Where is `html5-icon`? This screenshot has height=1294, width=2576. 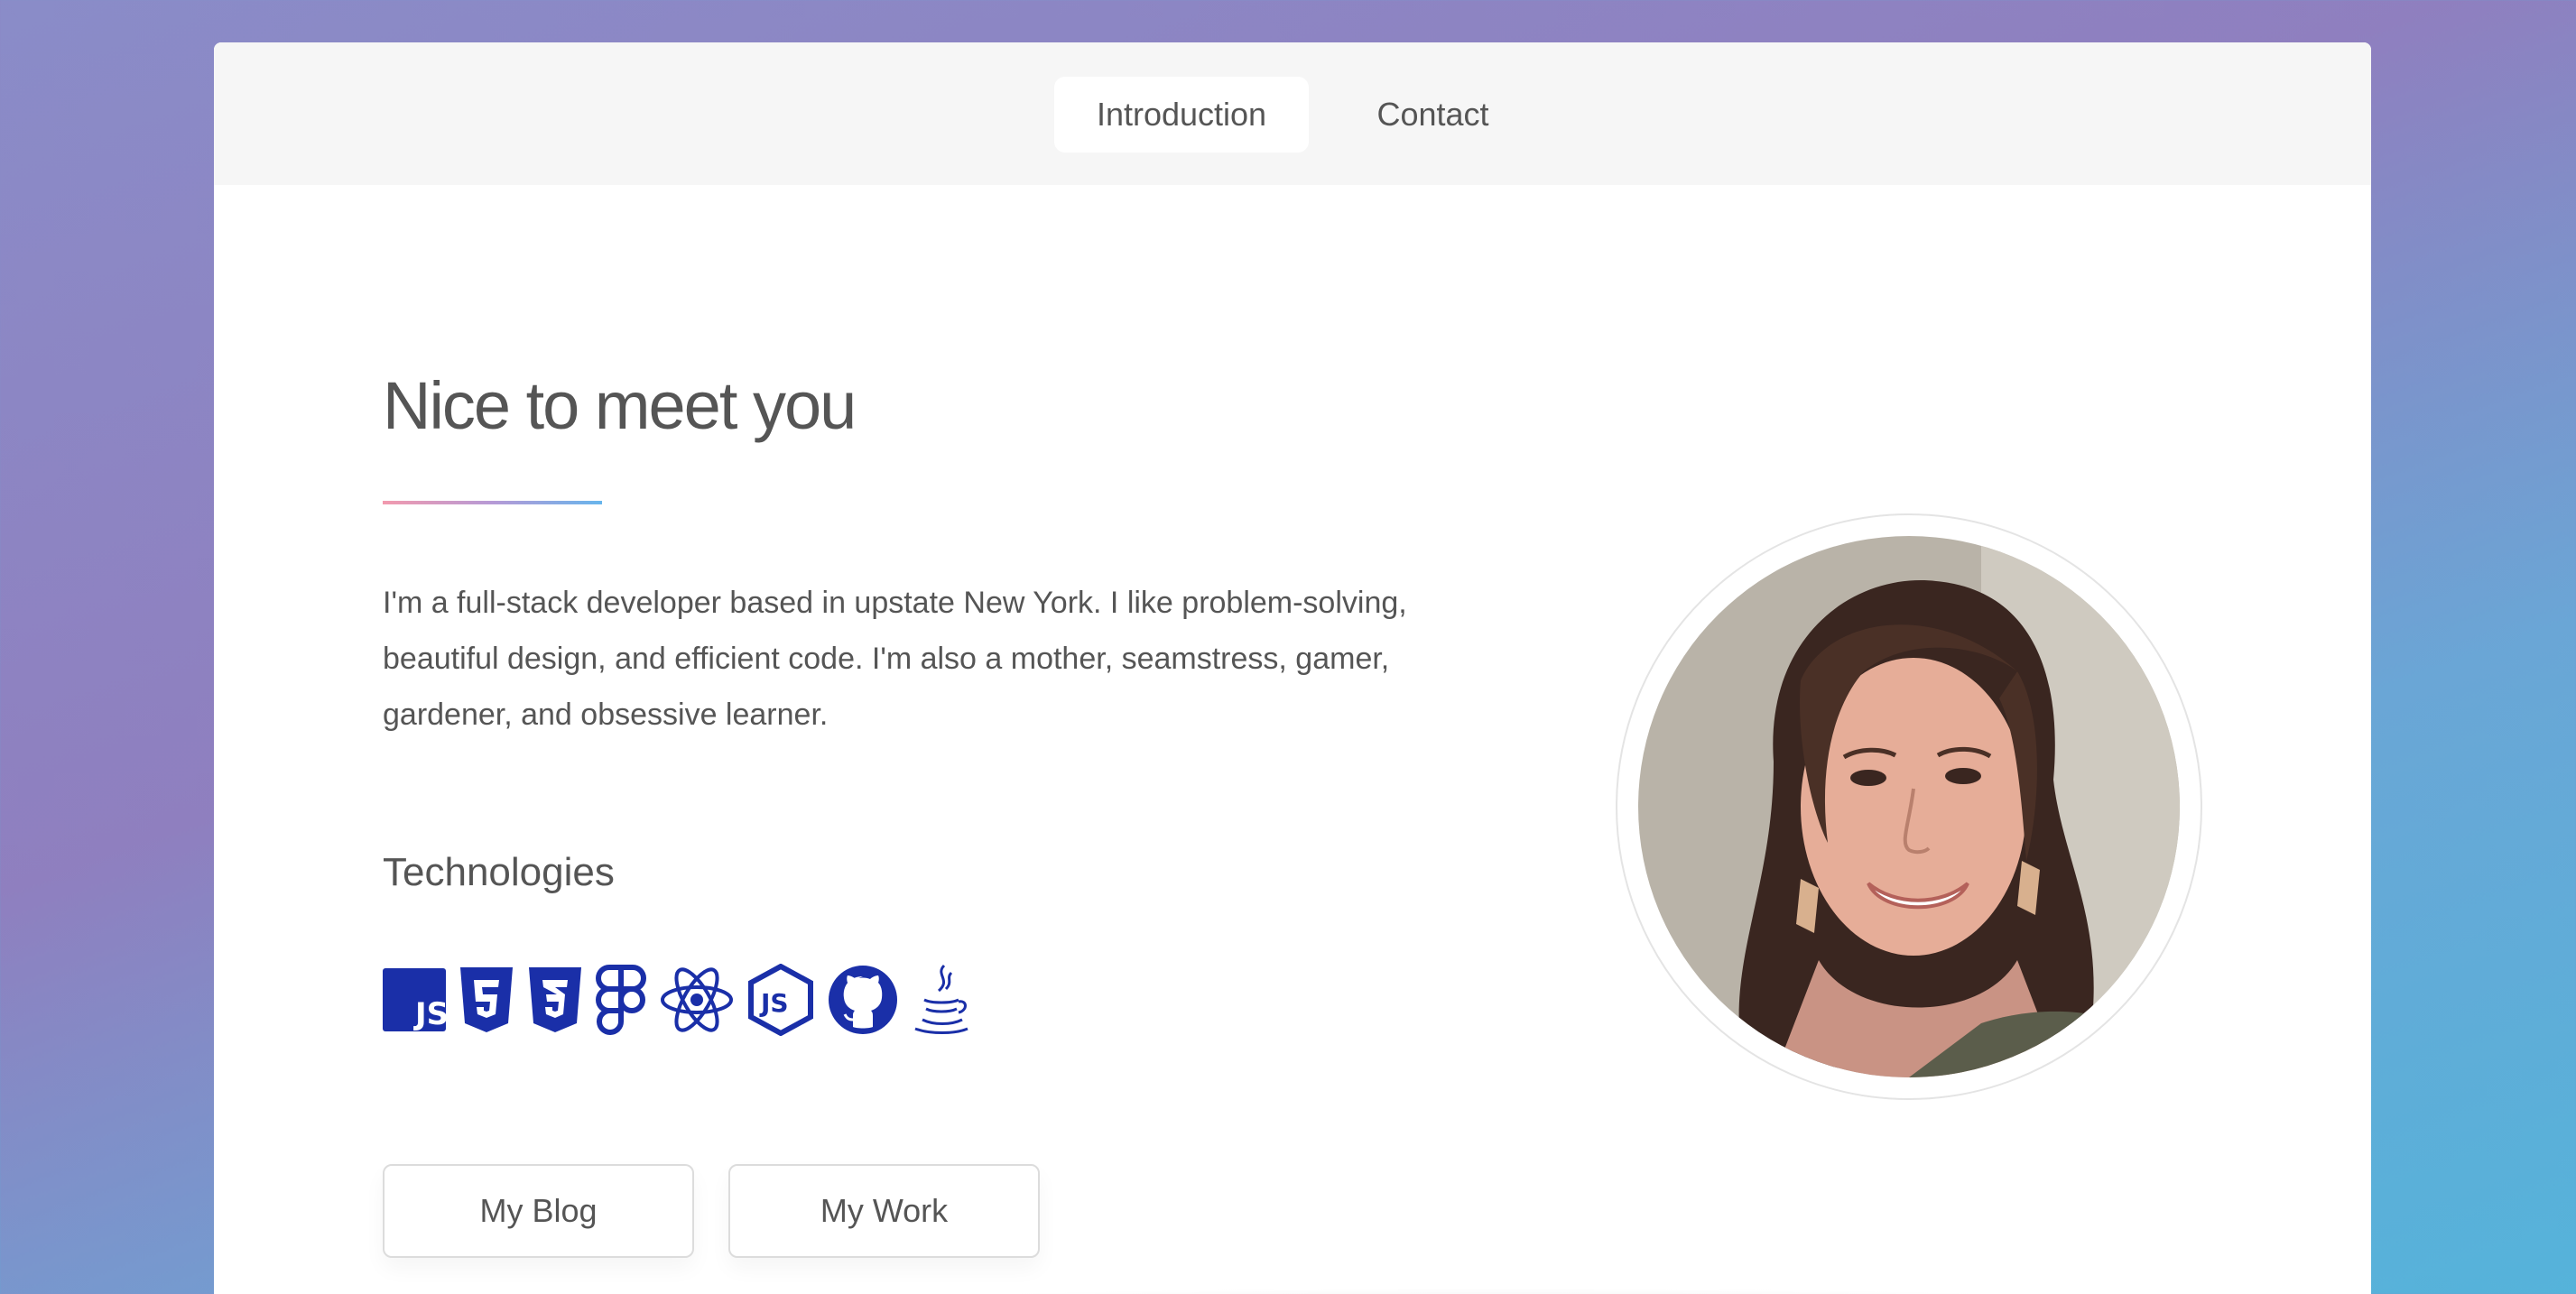
html5-icon is located at coordinates (486, 999).